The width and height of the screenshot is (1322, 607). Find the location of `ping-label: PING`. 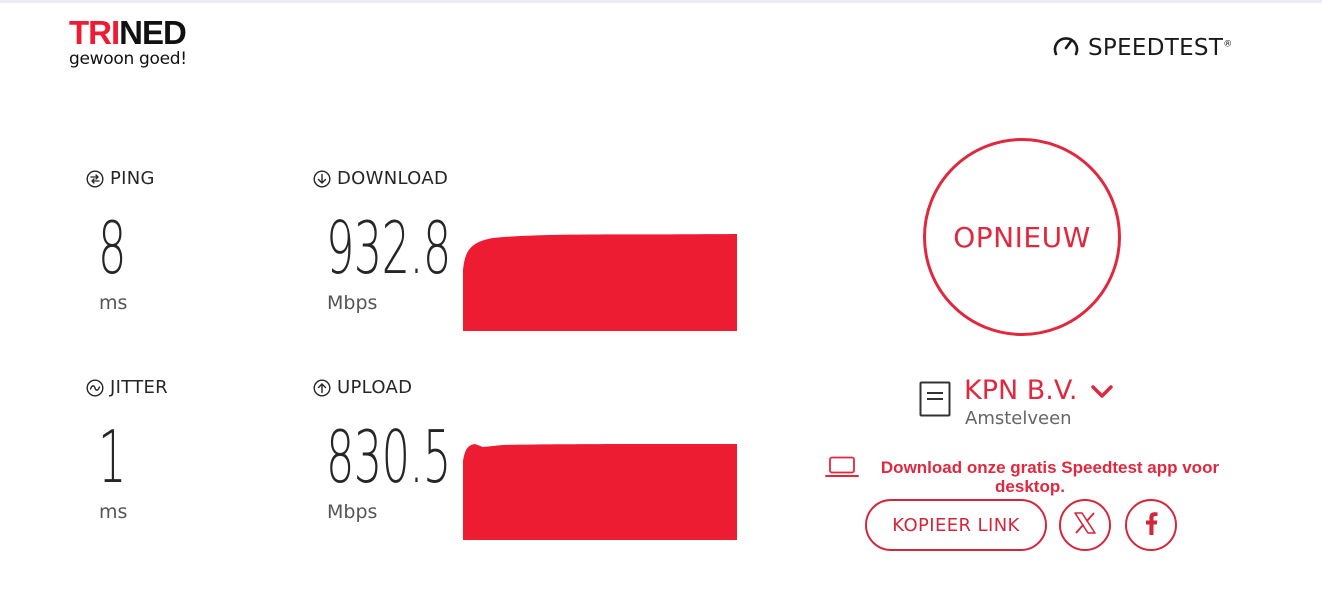

ping-label: PING is located at coordinates (120, 178).